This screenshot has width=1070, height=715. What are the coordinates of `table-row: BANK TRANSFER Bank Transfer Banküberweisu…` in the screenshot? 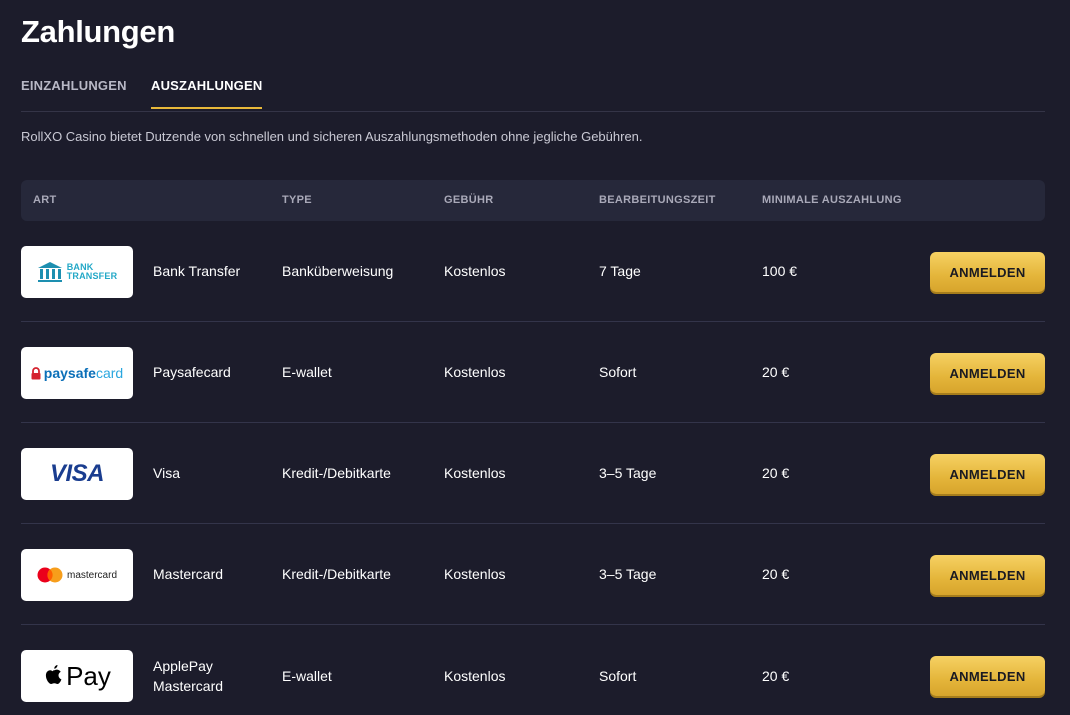 It's located at (533, 271).